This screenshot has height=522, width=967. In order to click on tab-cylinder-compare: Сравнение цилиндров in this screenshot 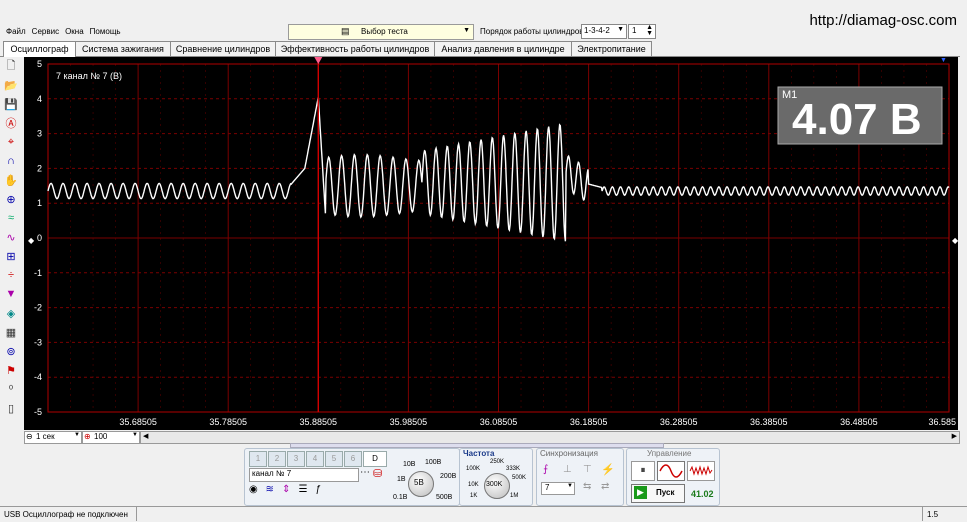, I will do `click(223, 48)`.